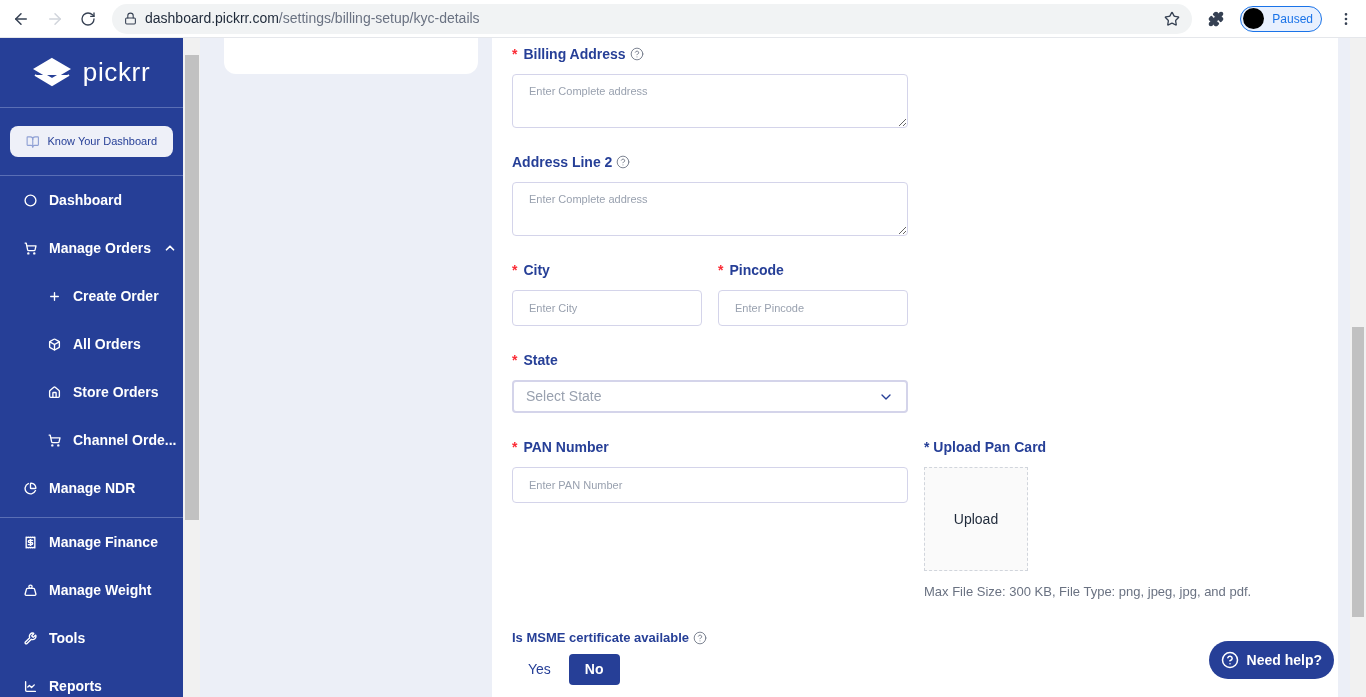 This screenshot has width=1366, height=697. What do you see at coordinates (91, 488) in the screenshot?
I see `nav-item: Manage NDR` at bounding box center [91, 488].